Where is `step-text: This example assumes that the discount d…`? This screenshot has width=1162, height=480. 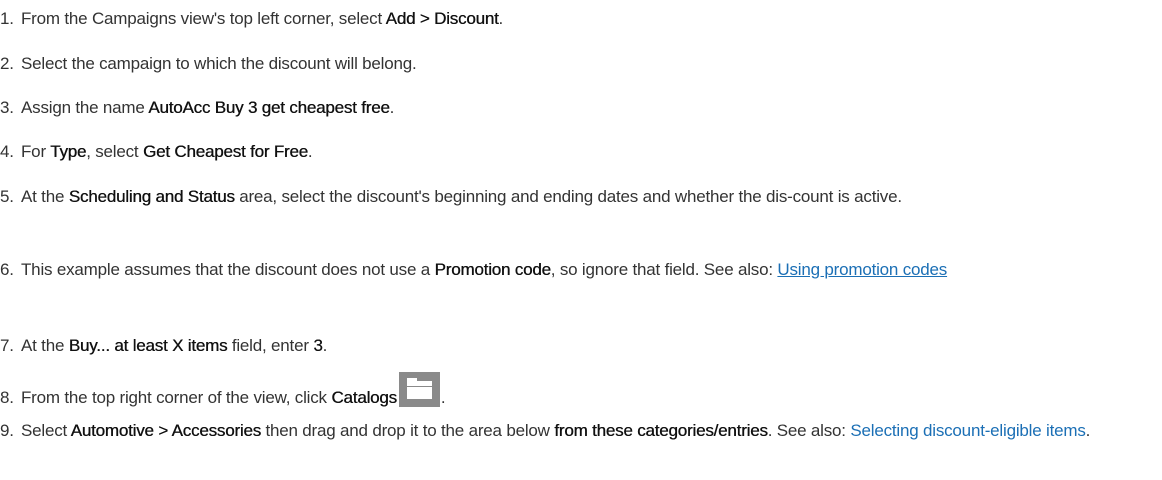
step-text: This example assumes that the discount d… is located at coordinates (228, 269).